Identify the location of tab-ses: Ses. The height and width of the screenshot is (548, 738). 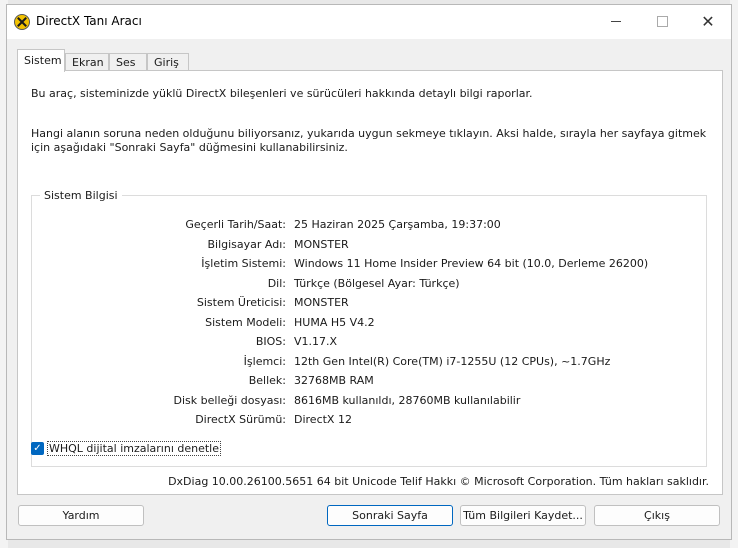
(128, 62).